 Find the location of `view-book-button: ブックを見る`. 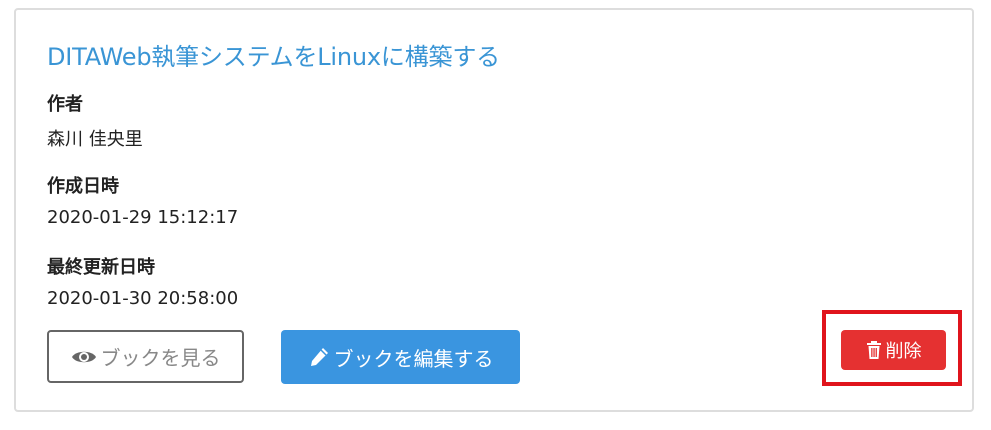

view-book-button: ブックを見る is located at coordinates (145, 356).